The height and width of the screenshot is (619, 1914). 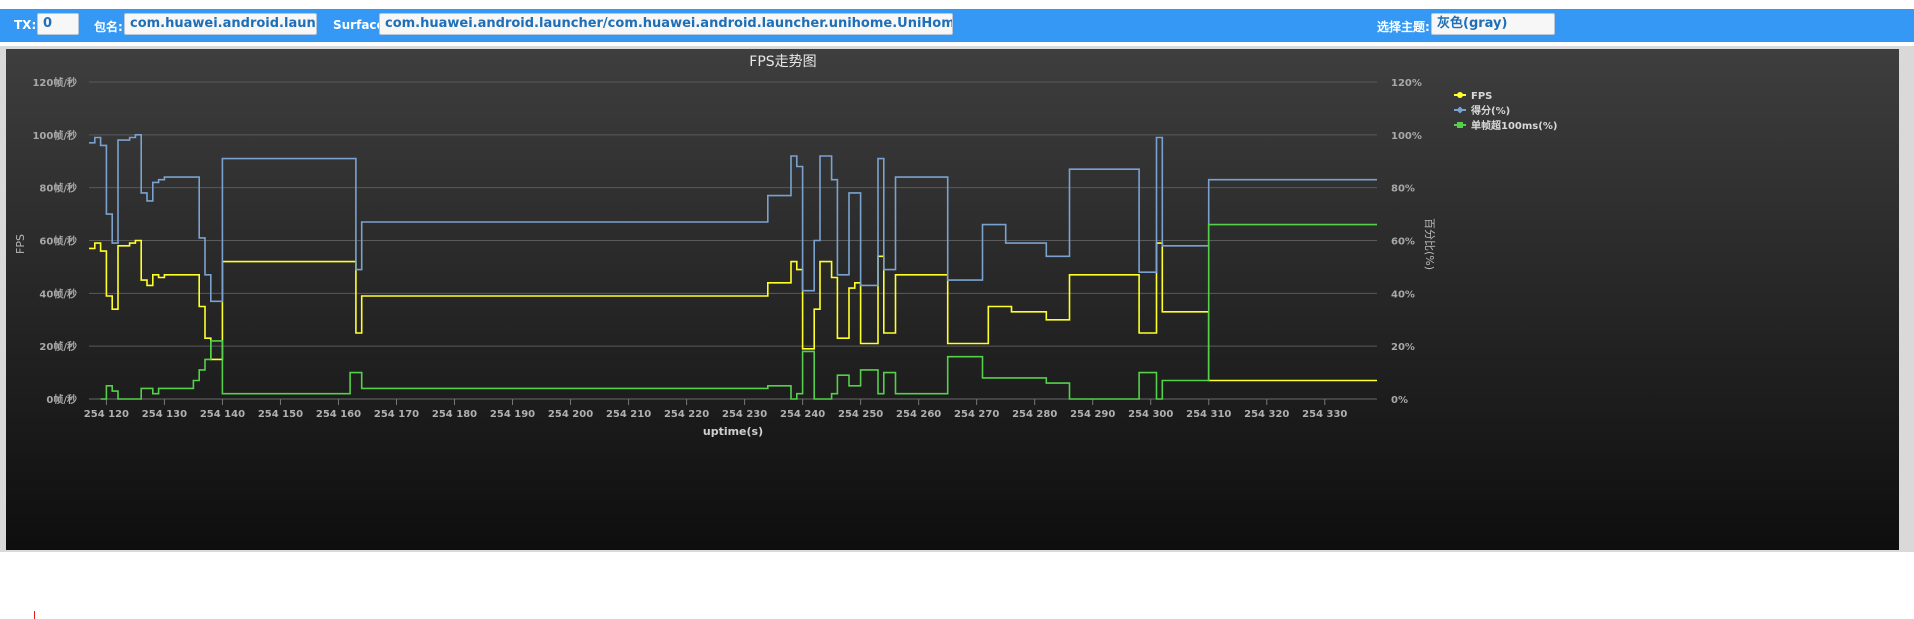 What do you see at coordinates (976, 414) in the screenshot?
I see `x-tick-label: 254 270` at bounding box center [976, 414].